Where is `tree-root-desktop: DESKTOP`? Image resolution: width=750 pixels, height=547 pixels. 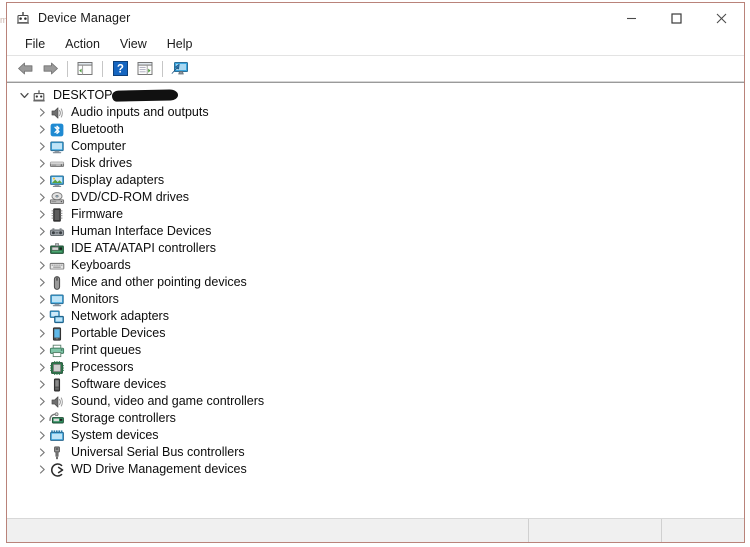 tree-root-desktop: DESKTOP is located at coordinates (375, 95).